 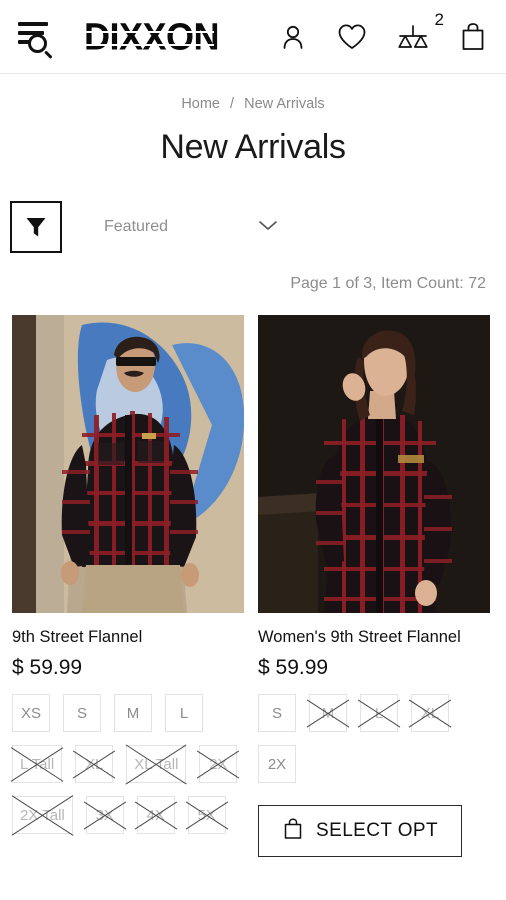 I want to click on size-swatch-soldout: 2X, so click(x=218, y=764).